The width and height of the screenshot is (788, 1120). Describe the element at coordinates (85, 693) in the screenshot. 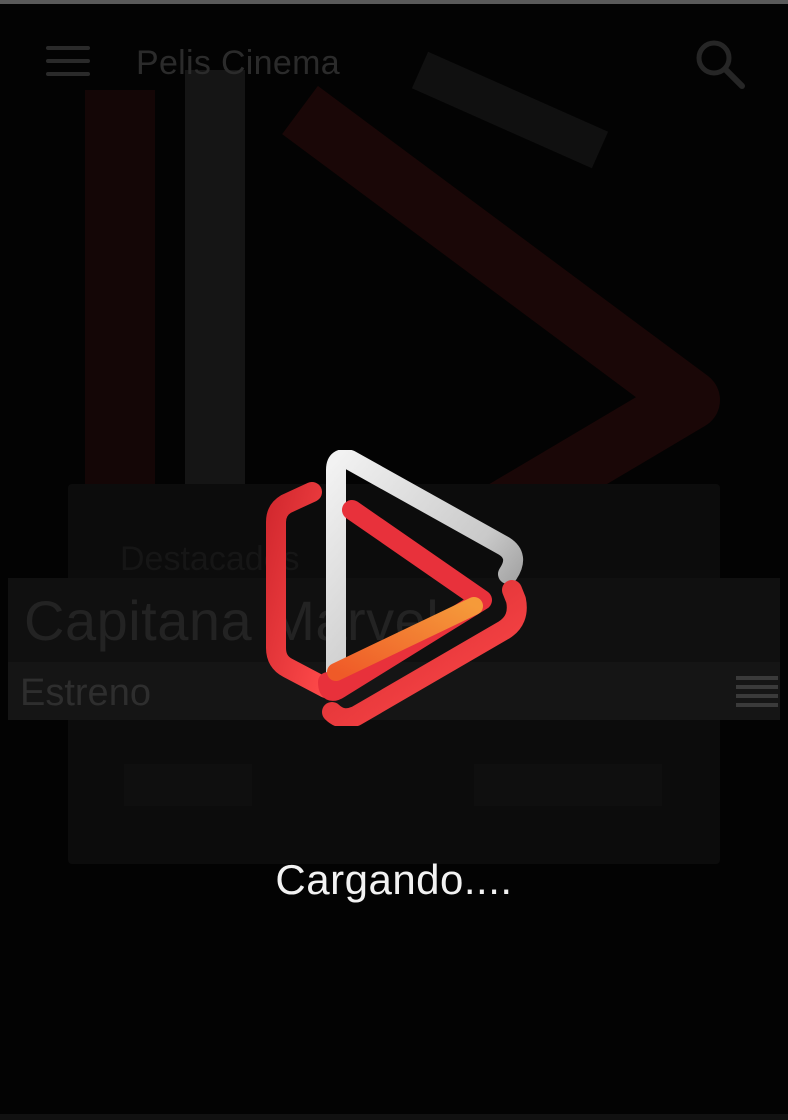

I see `release-badge: Estreno` at that location.